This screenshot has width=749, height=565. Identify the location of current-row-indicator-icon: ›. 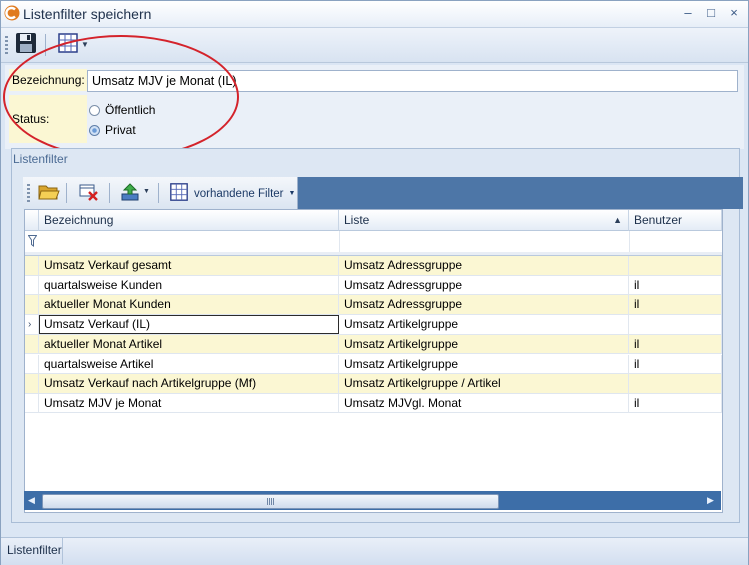
(32, 325).